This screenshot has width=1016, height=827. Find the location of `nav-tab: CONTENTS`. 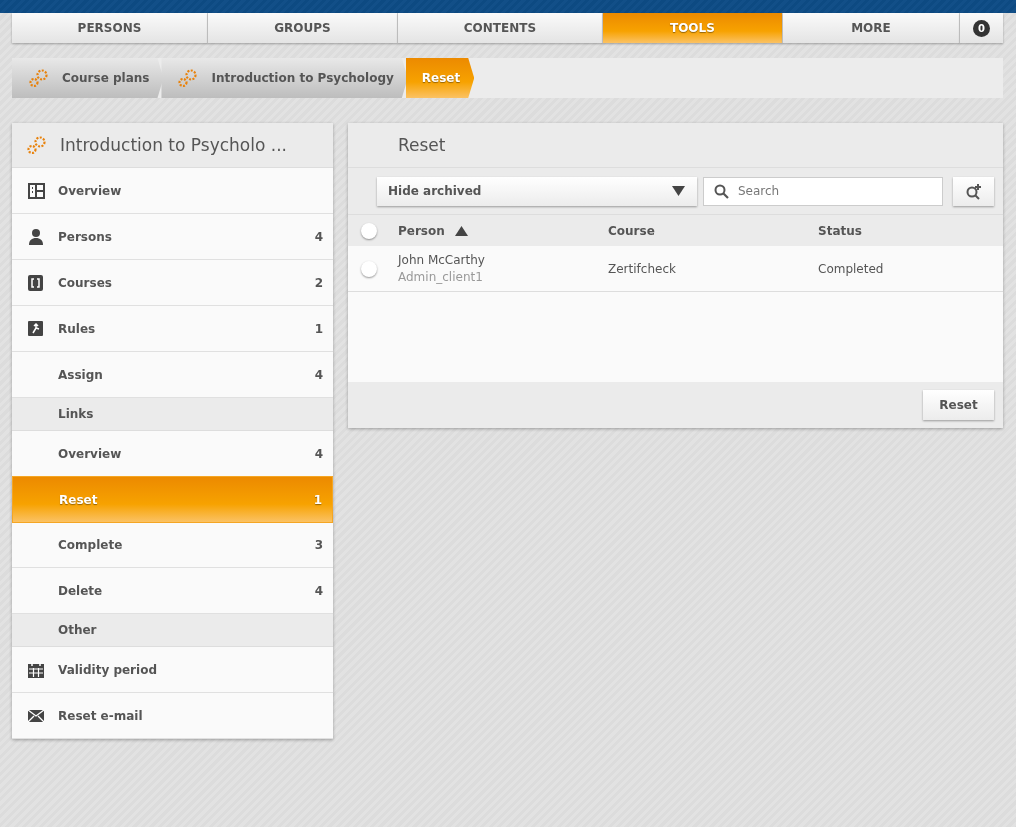

nav-tab: CONTENTS is located at coordinates (500, 28).